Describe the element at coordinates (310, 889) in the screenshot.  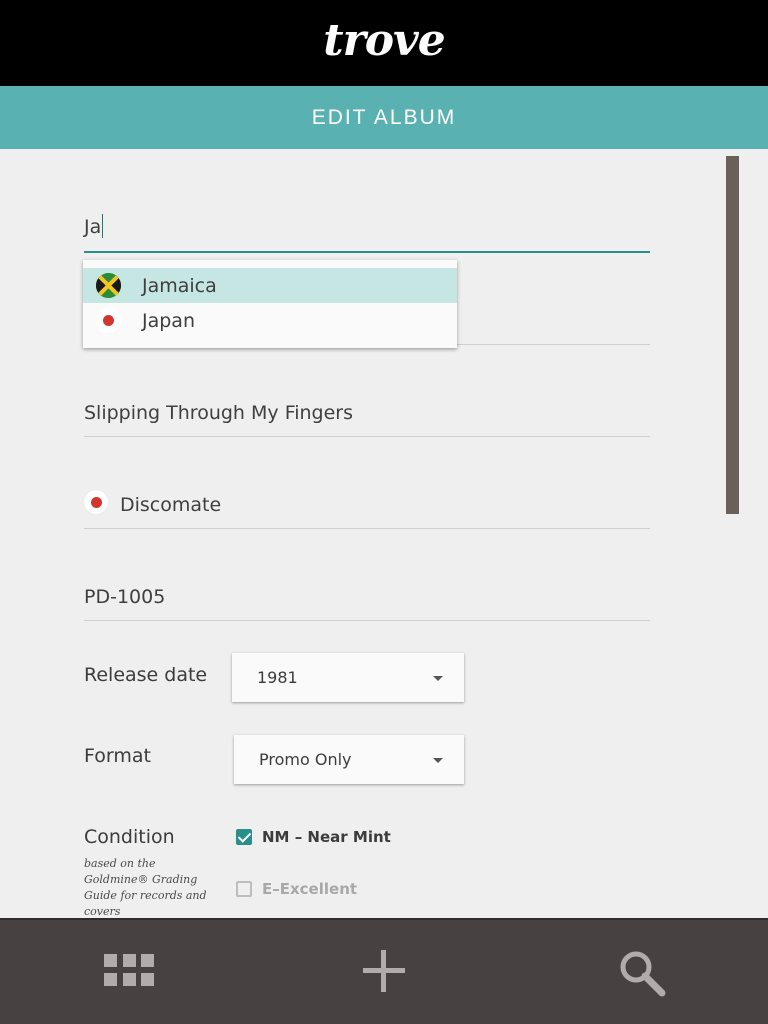
I see `excellent-label: E–Excellent` at that location.